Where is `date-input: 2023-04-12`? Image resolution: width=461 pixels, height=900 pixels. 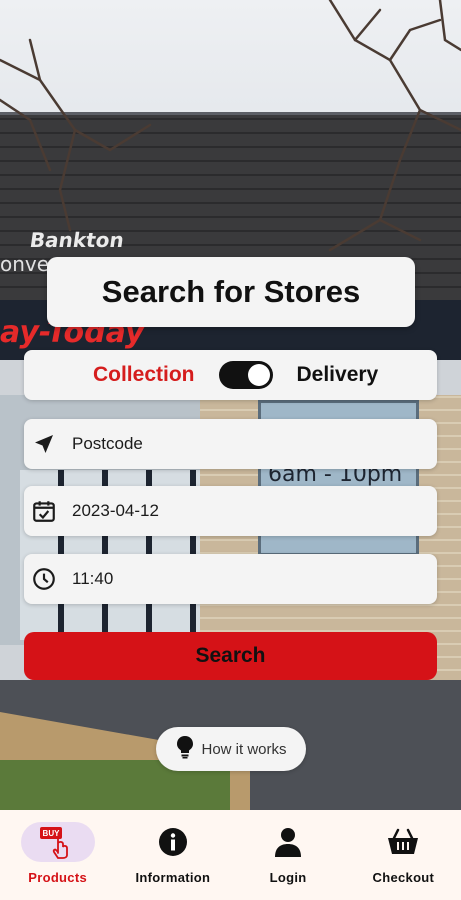
date-input: 2023-04-12 is located at coordinates (115, 511).